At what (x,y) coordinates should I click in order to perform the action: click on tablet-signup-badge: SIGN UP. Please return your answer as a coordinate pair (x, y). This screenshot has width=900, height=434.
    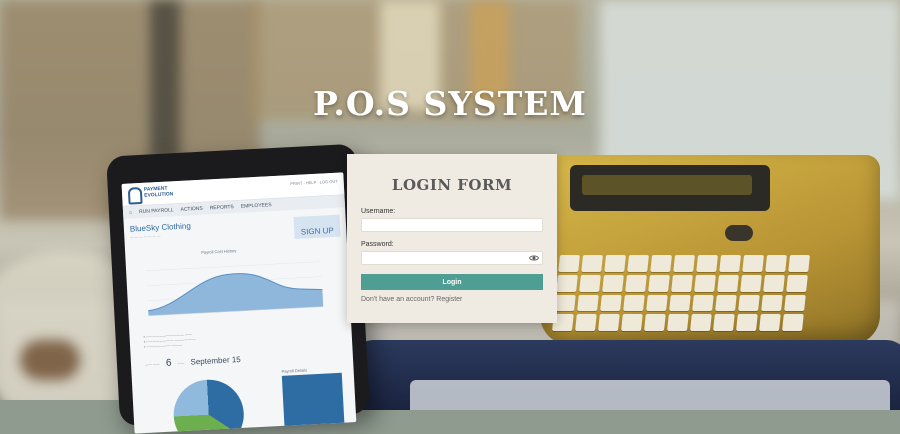
    Looking at the image, I should click on (317, 226).